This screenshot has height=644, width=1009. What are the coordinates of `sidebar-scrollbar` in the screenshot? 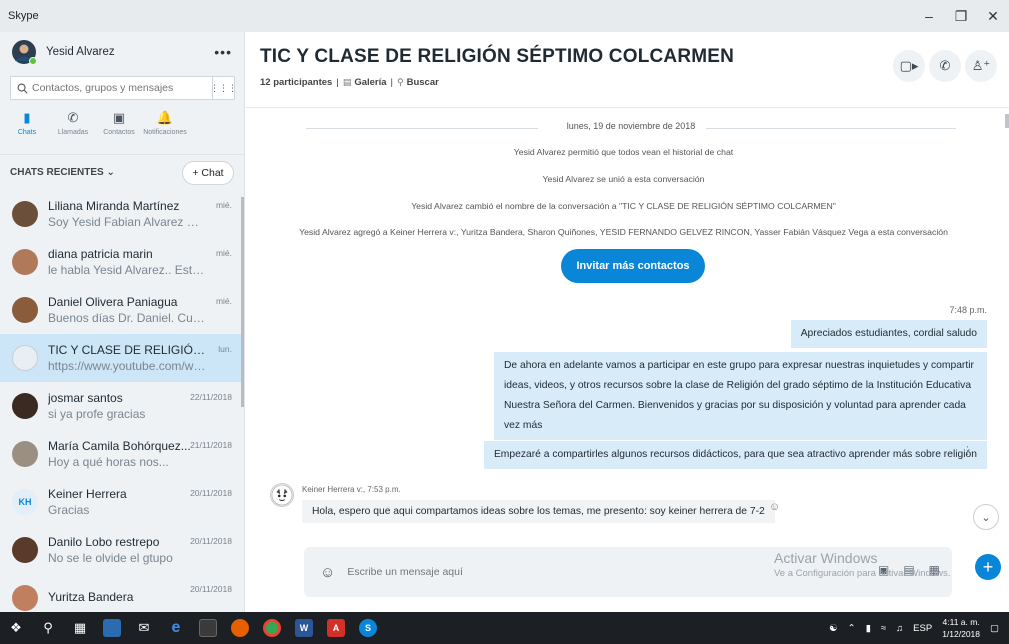 It's located at (242, 302).